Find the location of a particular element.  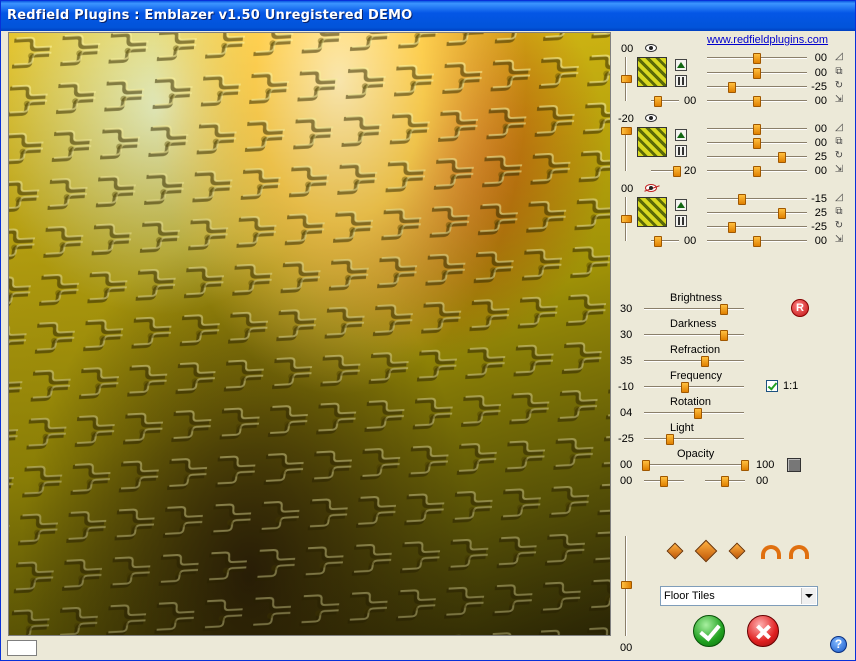

layer3-invert-button is located at coordinates (681, 221).